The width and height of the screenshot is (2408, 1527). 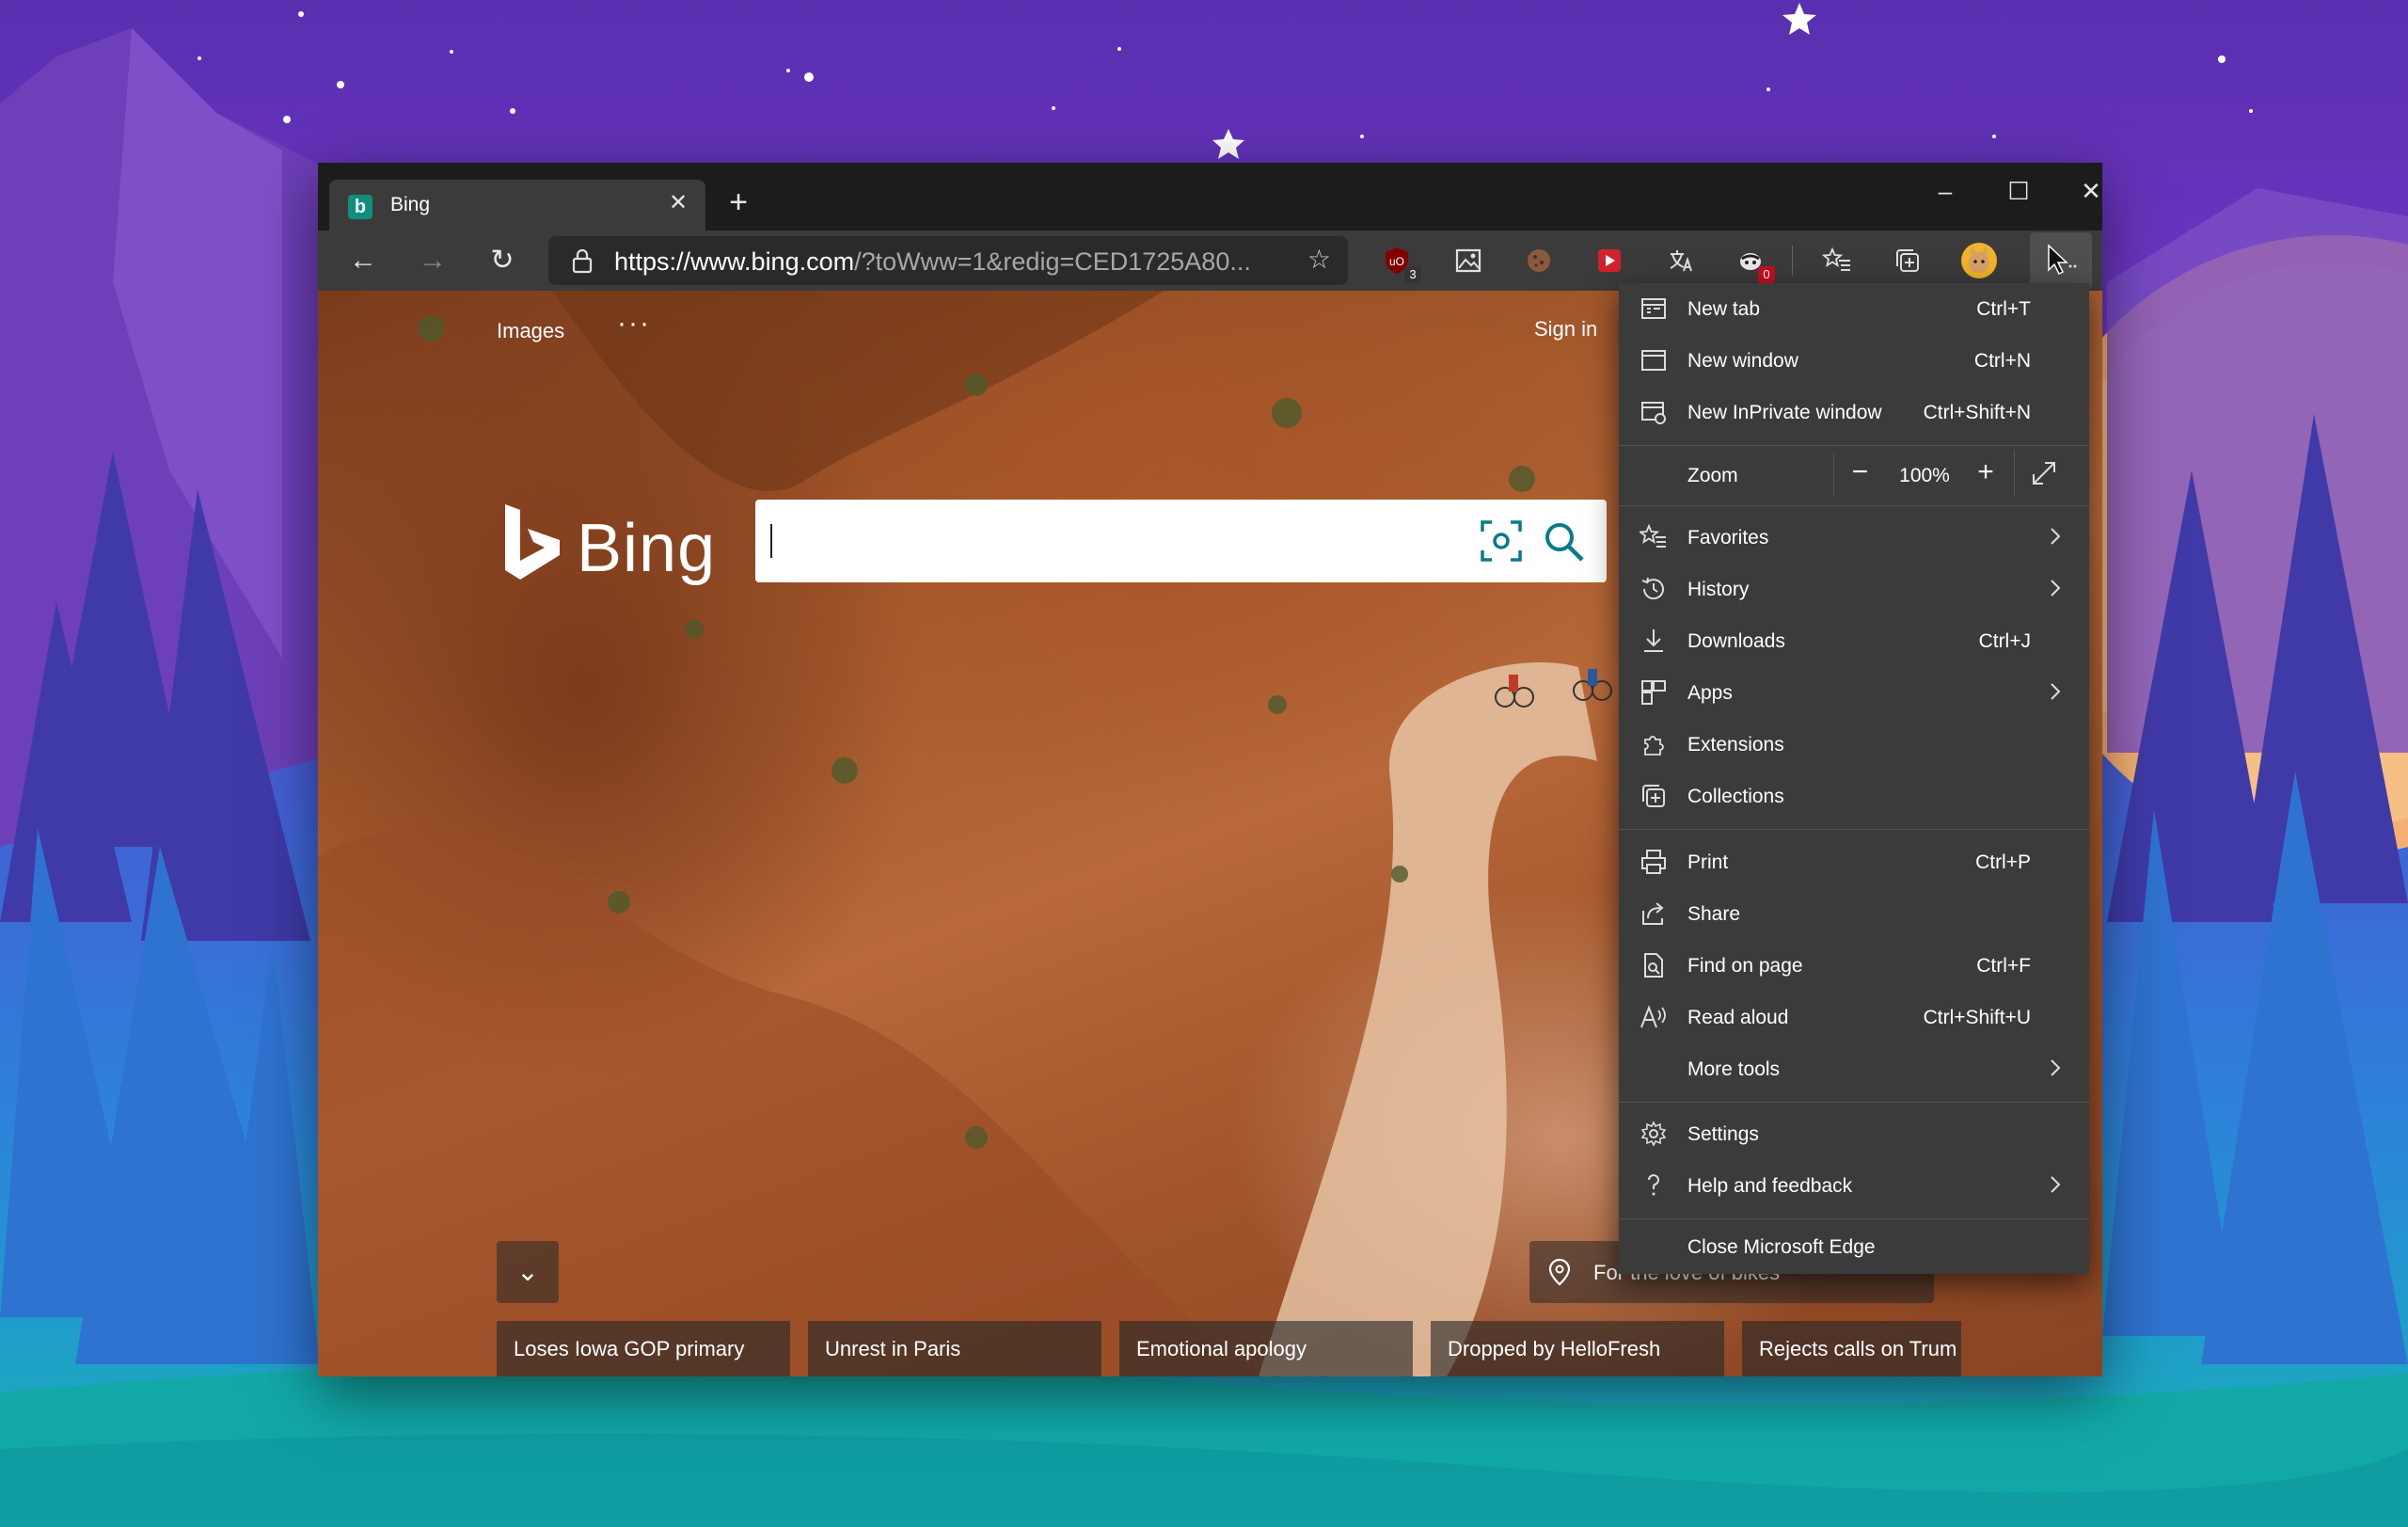 What do you see at coordinates (2003, 309) in the screenshot?
I see `menu-shortcut: Ctrl+T` at bounding box center [2003, 309].